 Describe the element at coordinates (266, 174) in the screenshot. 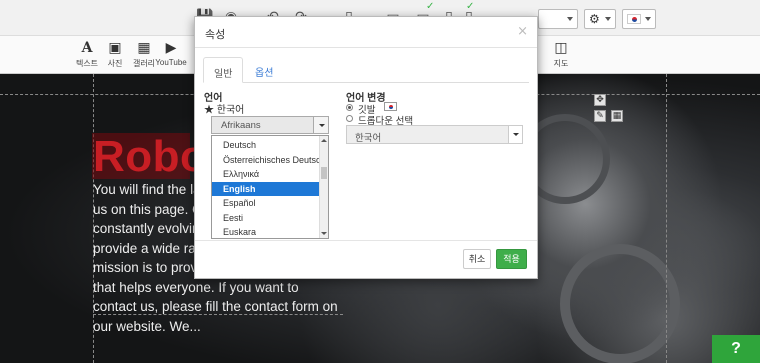

I see `dropdown-option: Ελληνικά` at that location.